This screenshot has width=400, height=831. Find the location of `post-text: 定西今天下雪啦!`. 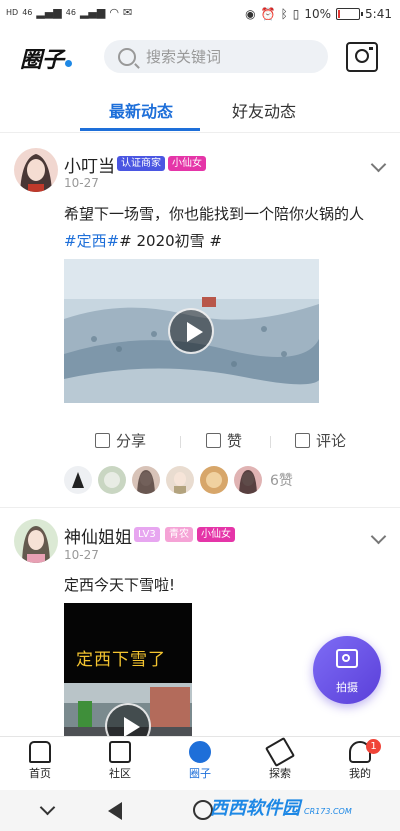

post-text: 定西今天下雪啦! is located at coordinates (120, 585).